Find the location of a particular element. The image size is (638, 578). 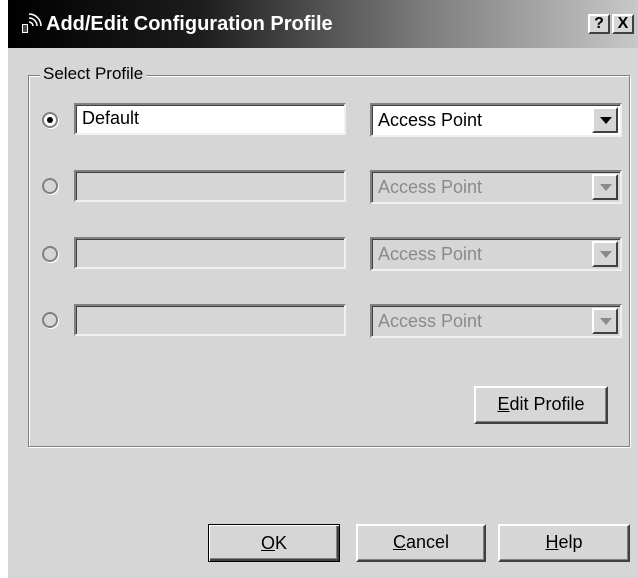

title-bar: Add/Edit Configuration Profile ? X is located at coordinates (323, 24).